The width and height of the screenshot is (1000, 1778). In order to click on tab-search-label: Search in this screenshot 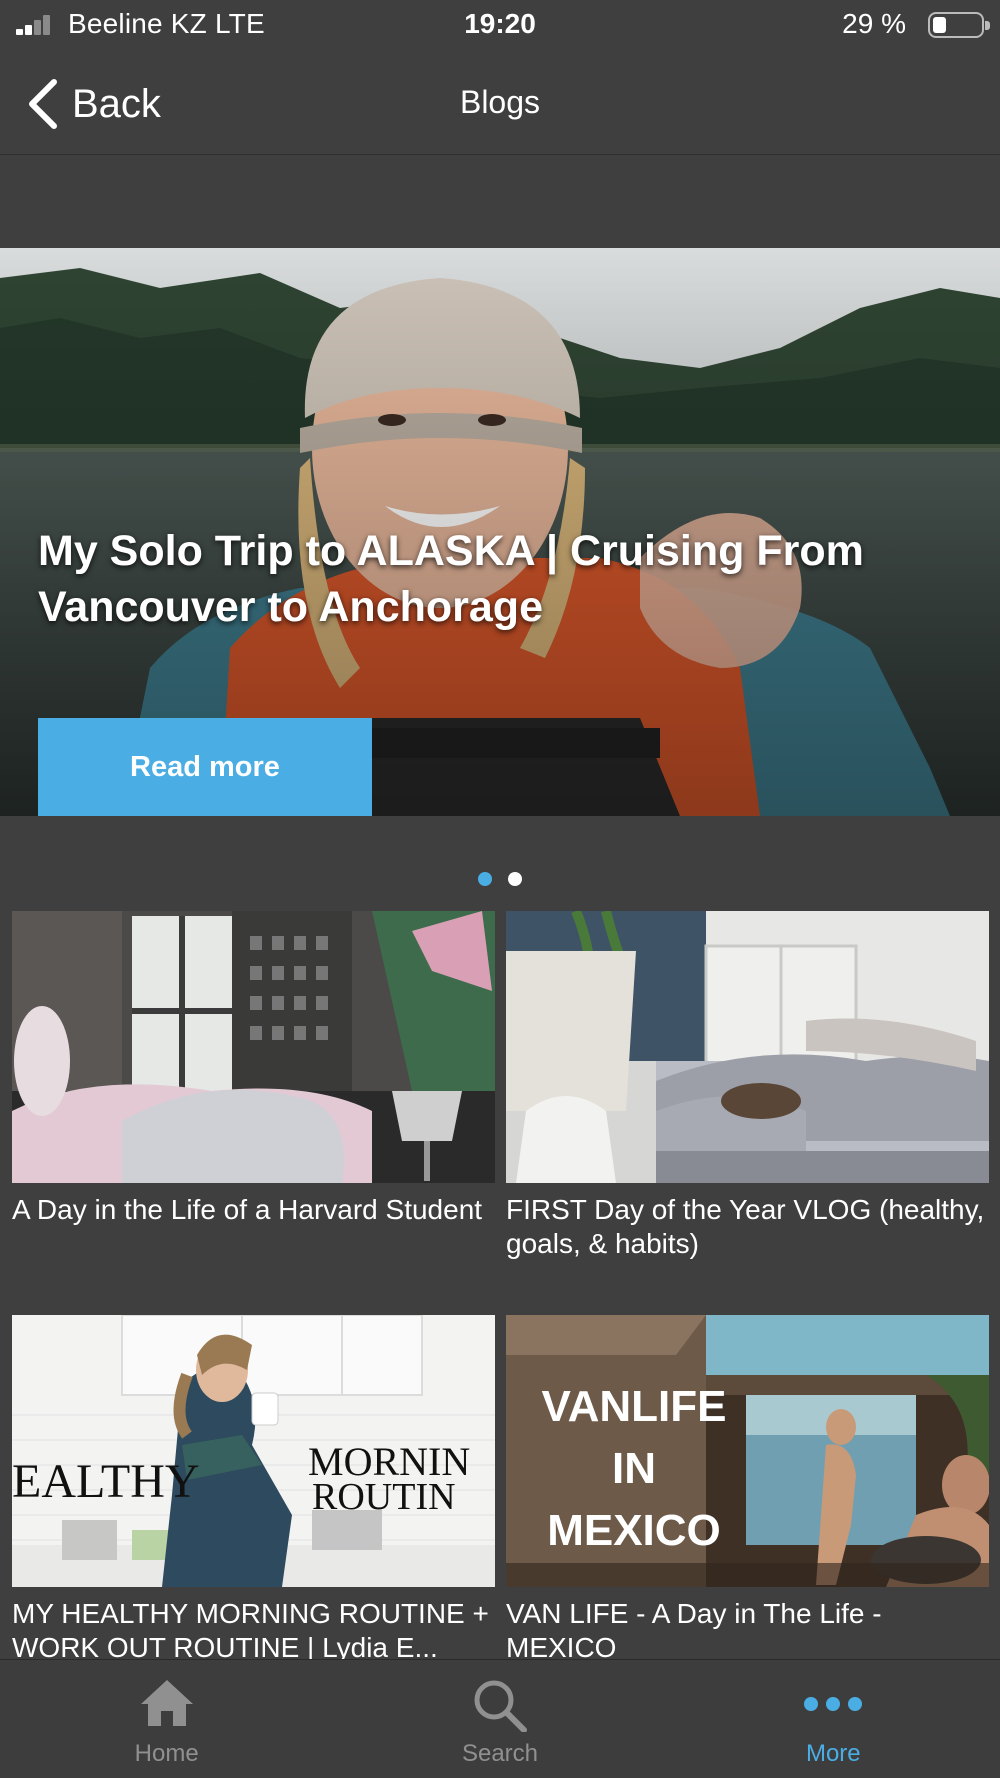, I will do `click(500, 1753)`.